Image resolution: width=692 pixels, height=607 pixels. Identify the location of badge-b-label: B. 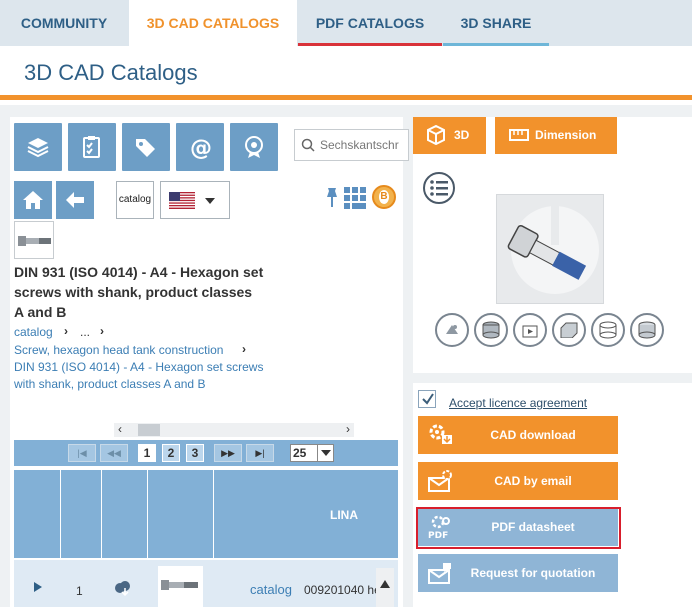
(384, 197).